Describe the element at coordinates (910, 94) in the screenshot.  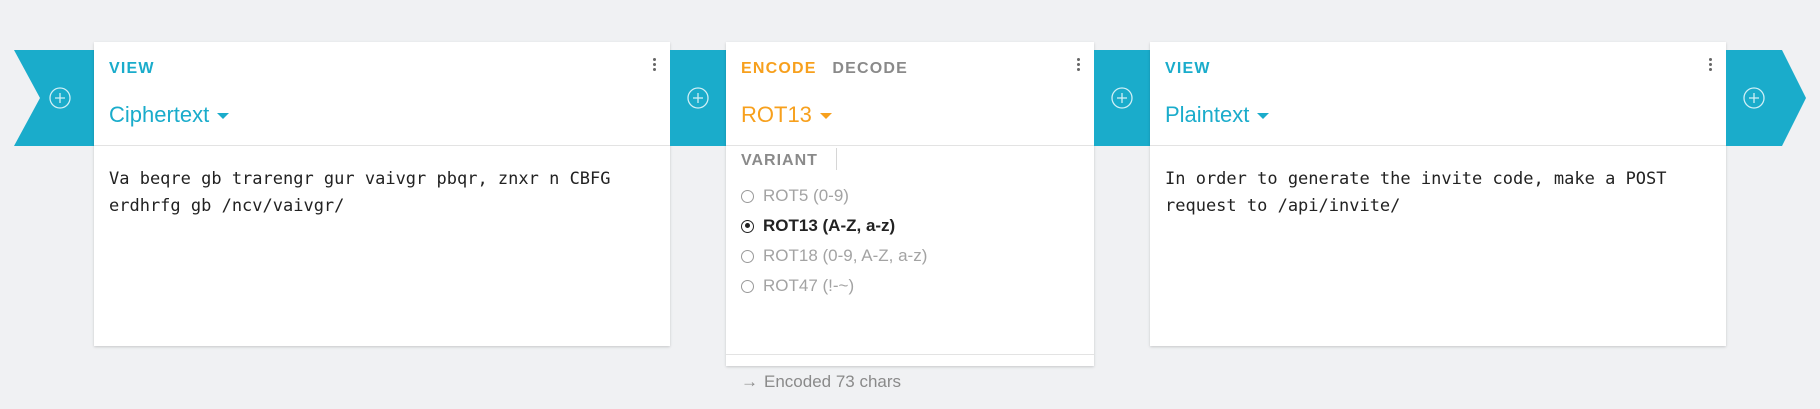
I see `card-header: ENCODE DECODE ROT13` at that location.